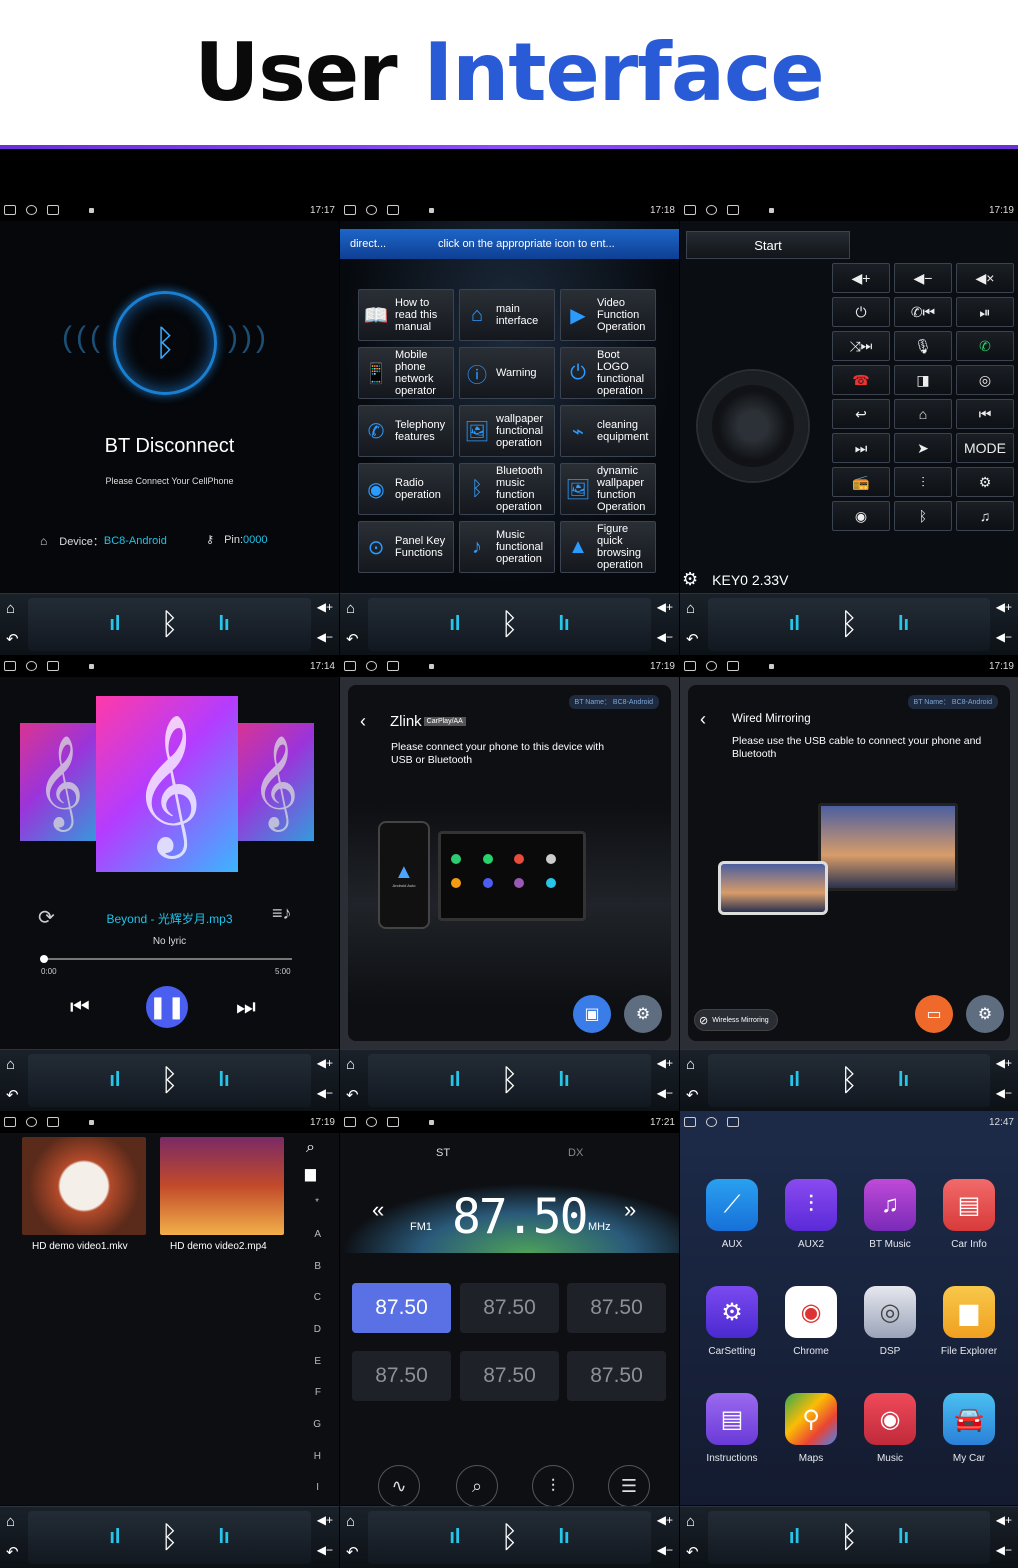  What do you see at coordinates (923, 346) in the screenshot?
I see `mic-key: 🎙` at bounding box center [923, 346].